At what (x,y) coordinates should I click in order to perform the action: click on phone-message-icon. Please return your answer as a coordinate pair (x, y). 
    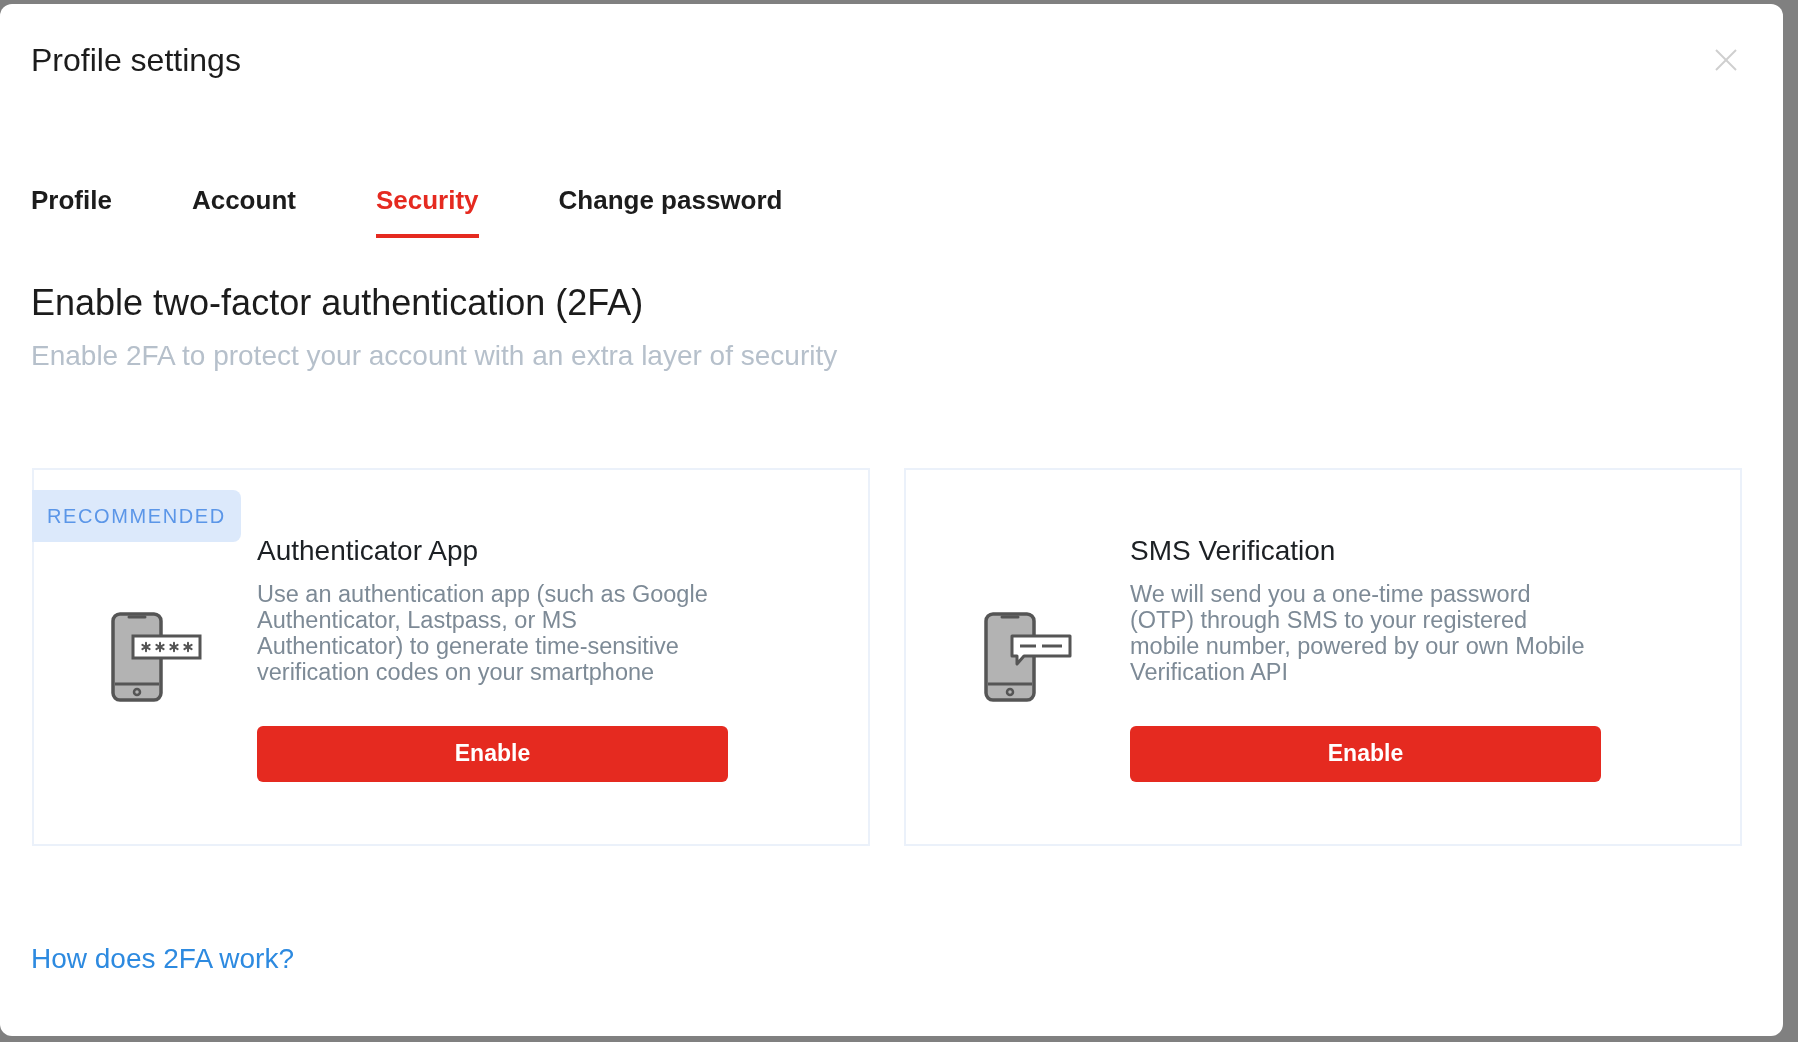
    Looking at the image, I should click on (1028, 657).